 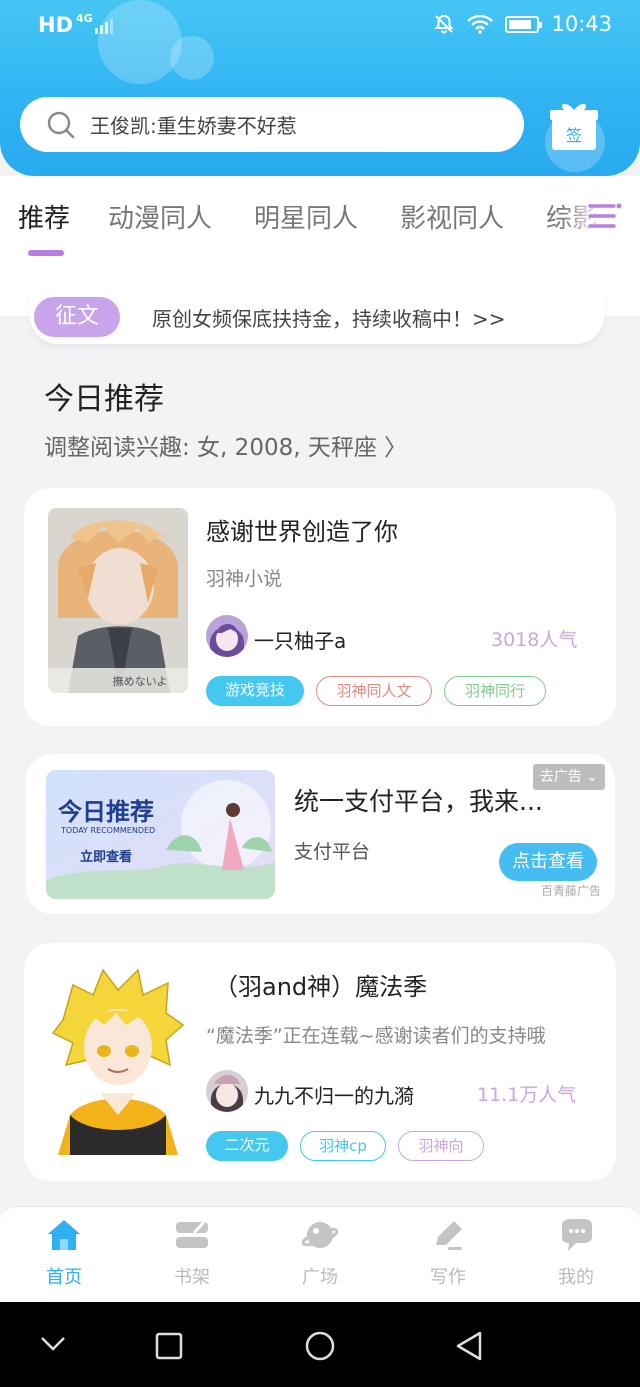 I want to click on author-name: 一只柚子a, so click(x=300, y=639).